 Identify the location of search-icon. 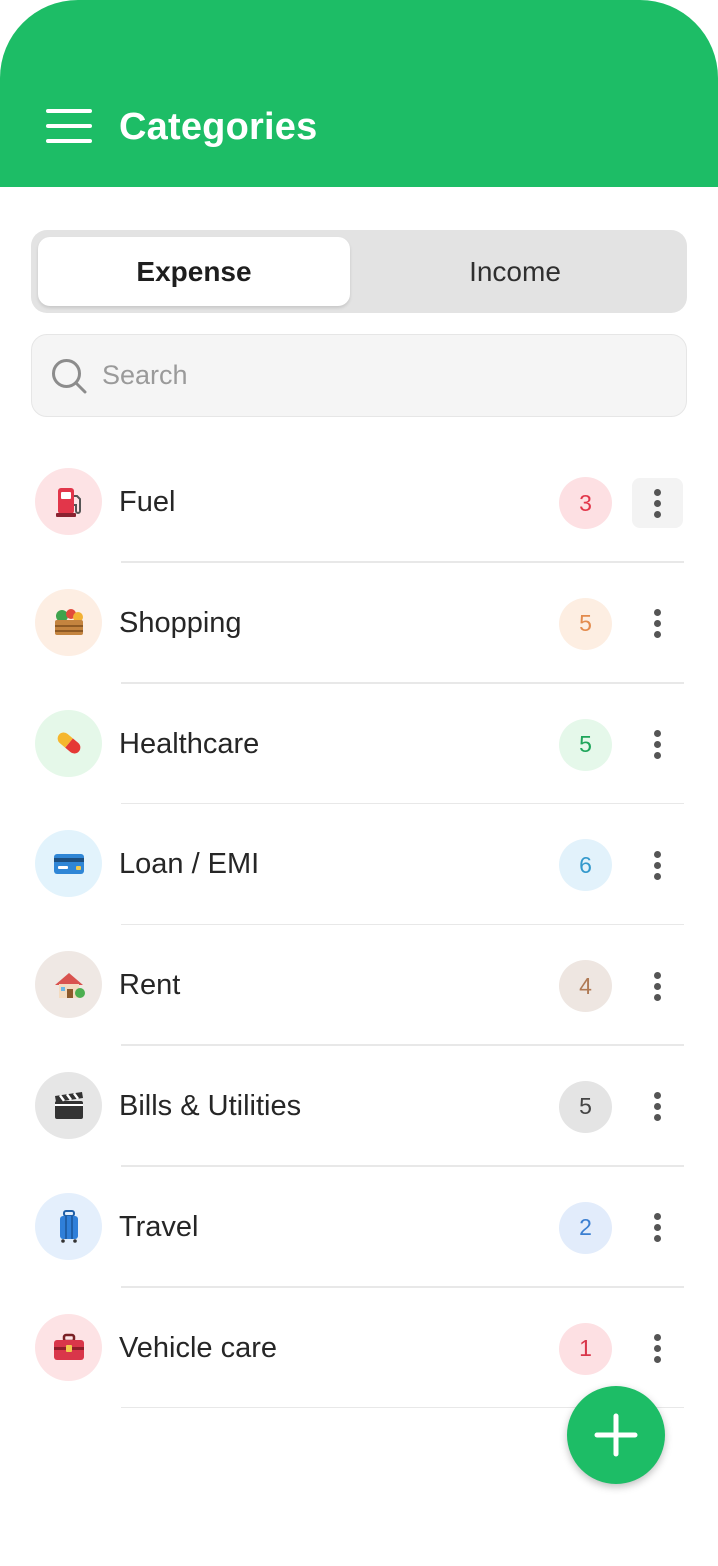
(69, 375).